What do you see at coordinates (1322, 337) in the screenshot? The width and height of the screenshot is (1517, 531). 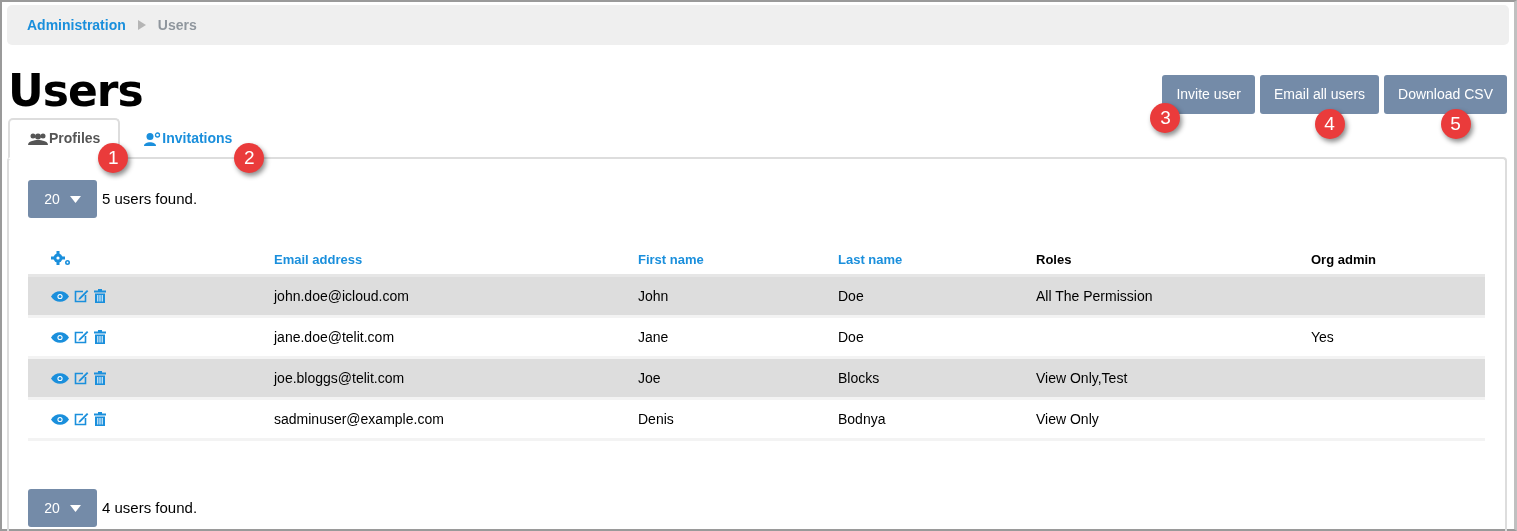 I see `table-cell: Yes` at bounding box center [1322, 337].